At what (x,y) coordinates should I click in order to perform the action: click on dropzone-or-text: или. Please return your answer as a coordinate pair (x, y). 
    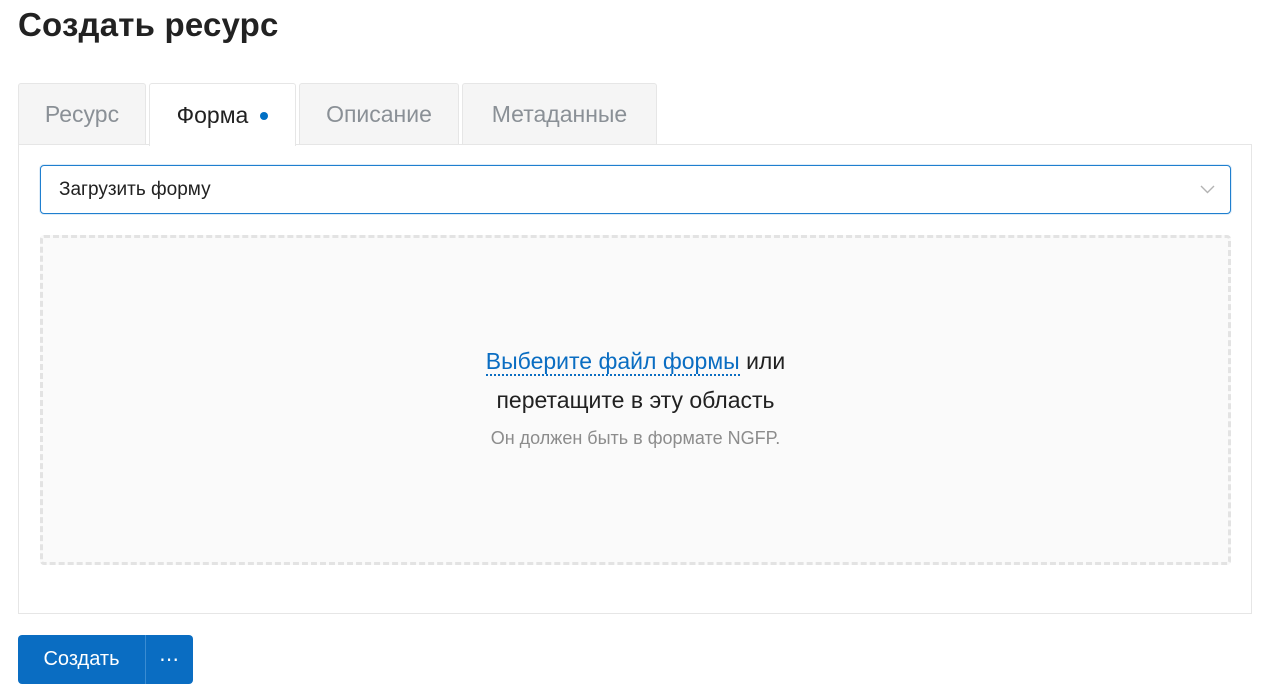
    Looking at the image, I should click on (762, 361).